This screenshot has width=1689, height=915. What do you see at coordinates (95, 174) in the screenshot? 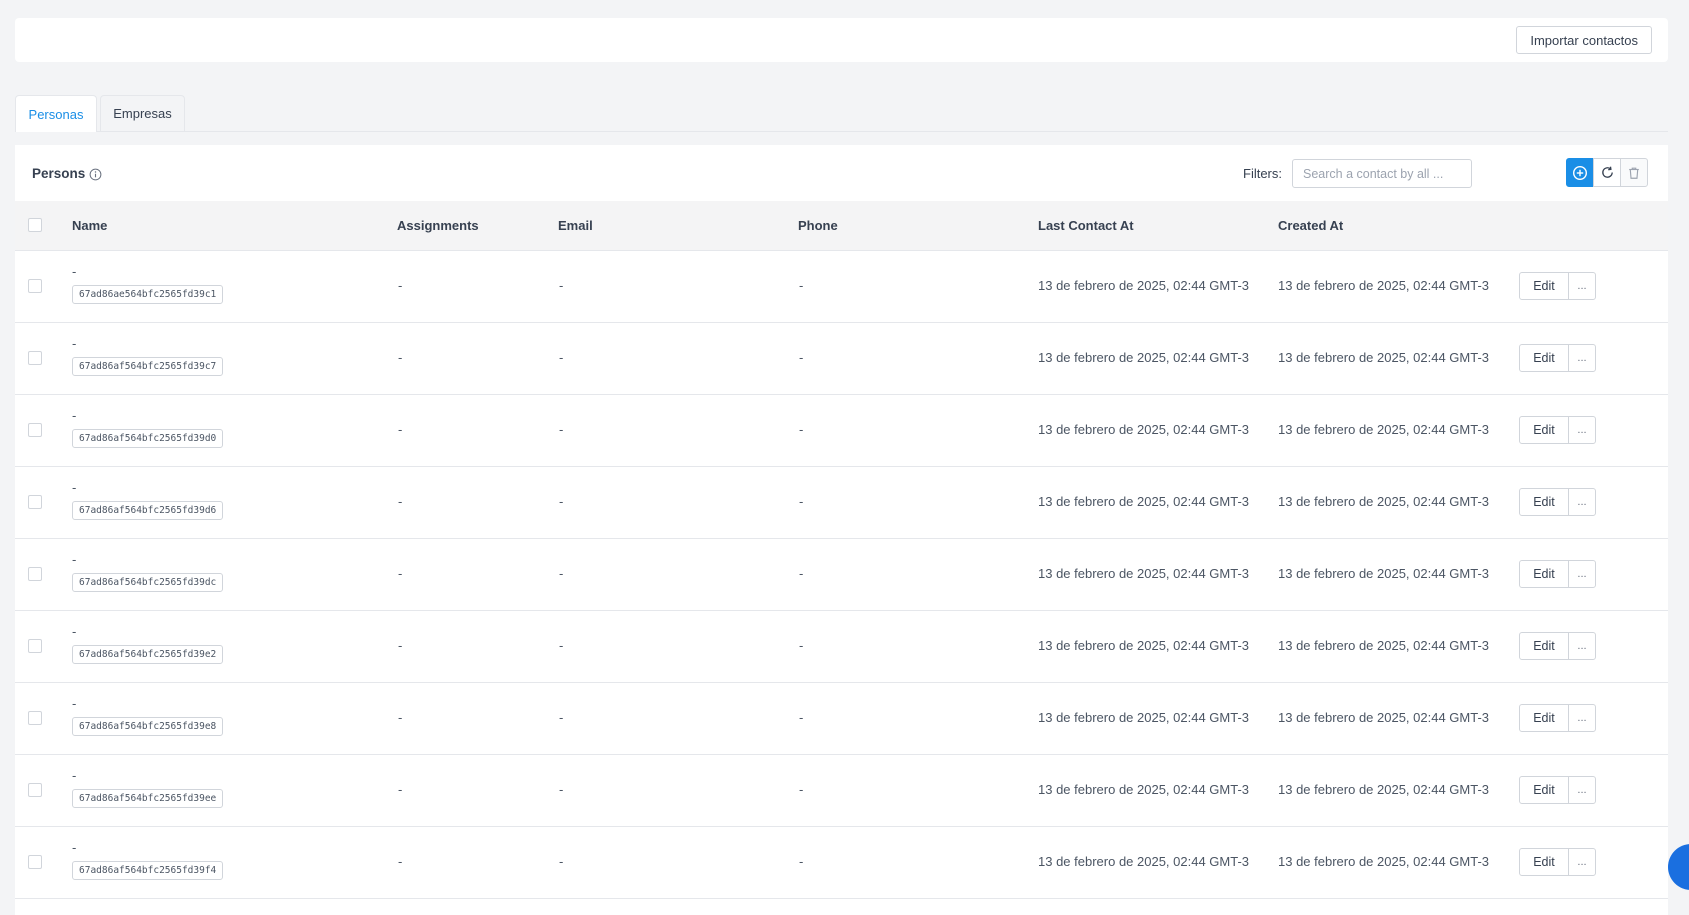
I see `info-icon` at bounding box center [95, 174].